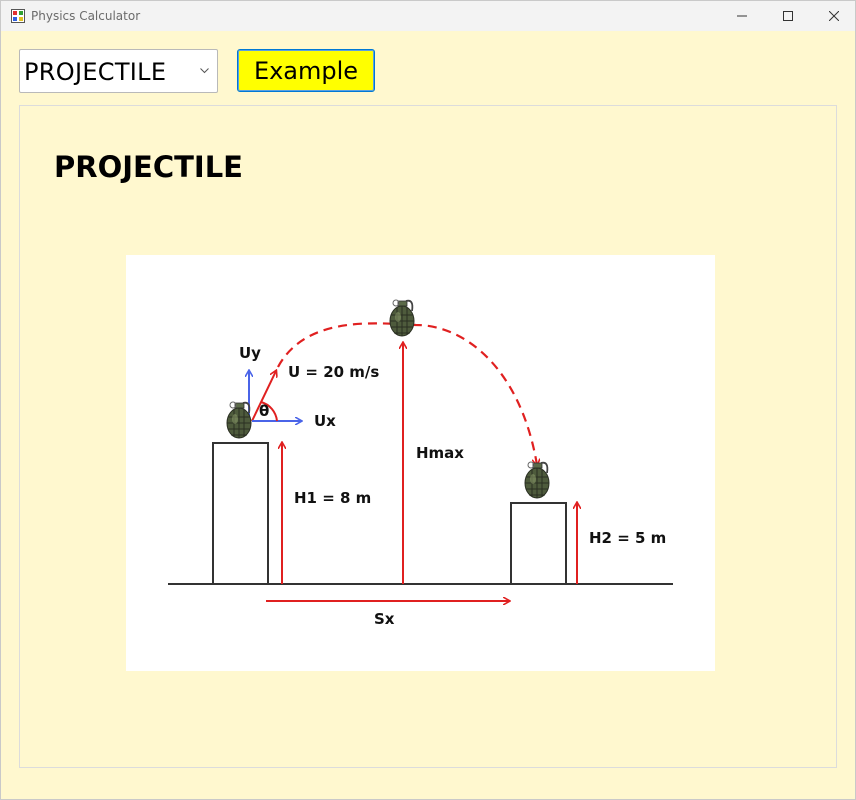 This screenshot has height=800, width=856. I want to click on sx-label: Sx, so click(384, 619).